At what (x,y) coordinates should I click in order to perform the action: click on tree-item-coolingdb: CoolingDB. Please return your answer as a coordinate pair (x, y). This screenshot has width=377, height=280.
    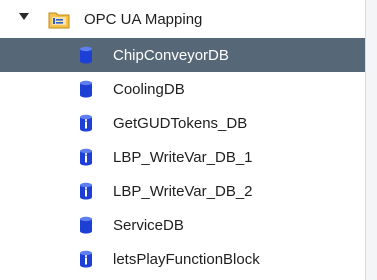
    Looking at the image, I should click on (182, 89).